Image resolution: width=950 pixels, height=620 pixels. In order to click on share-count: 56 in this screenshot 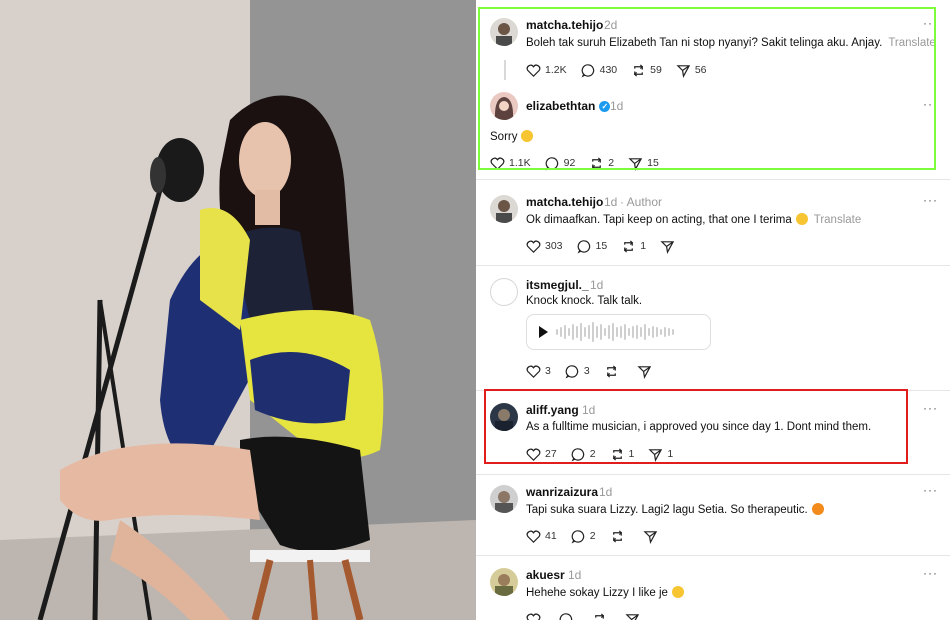, I will do `click(700, 70)`.